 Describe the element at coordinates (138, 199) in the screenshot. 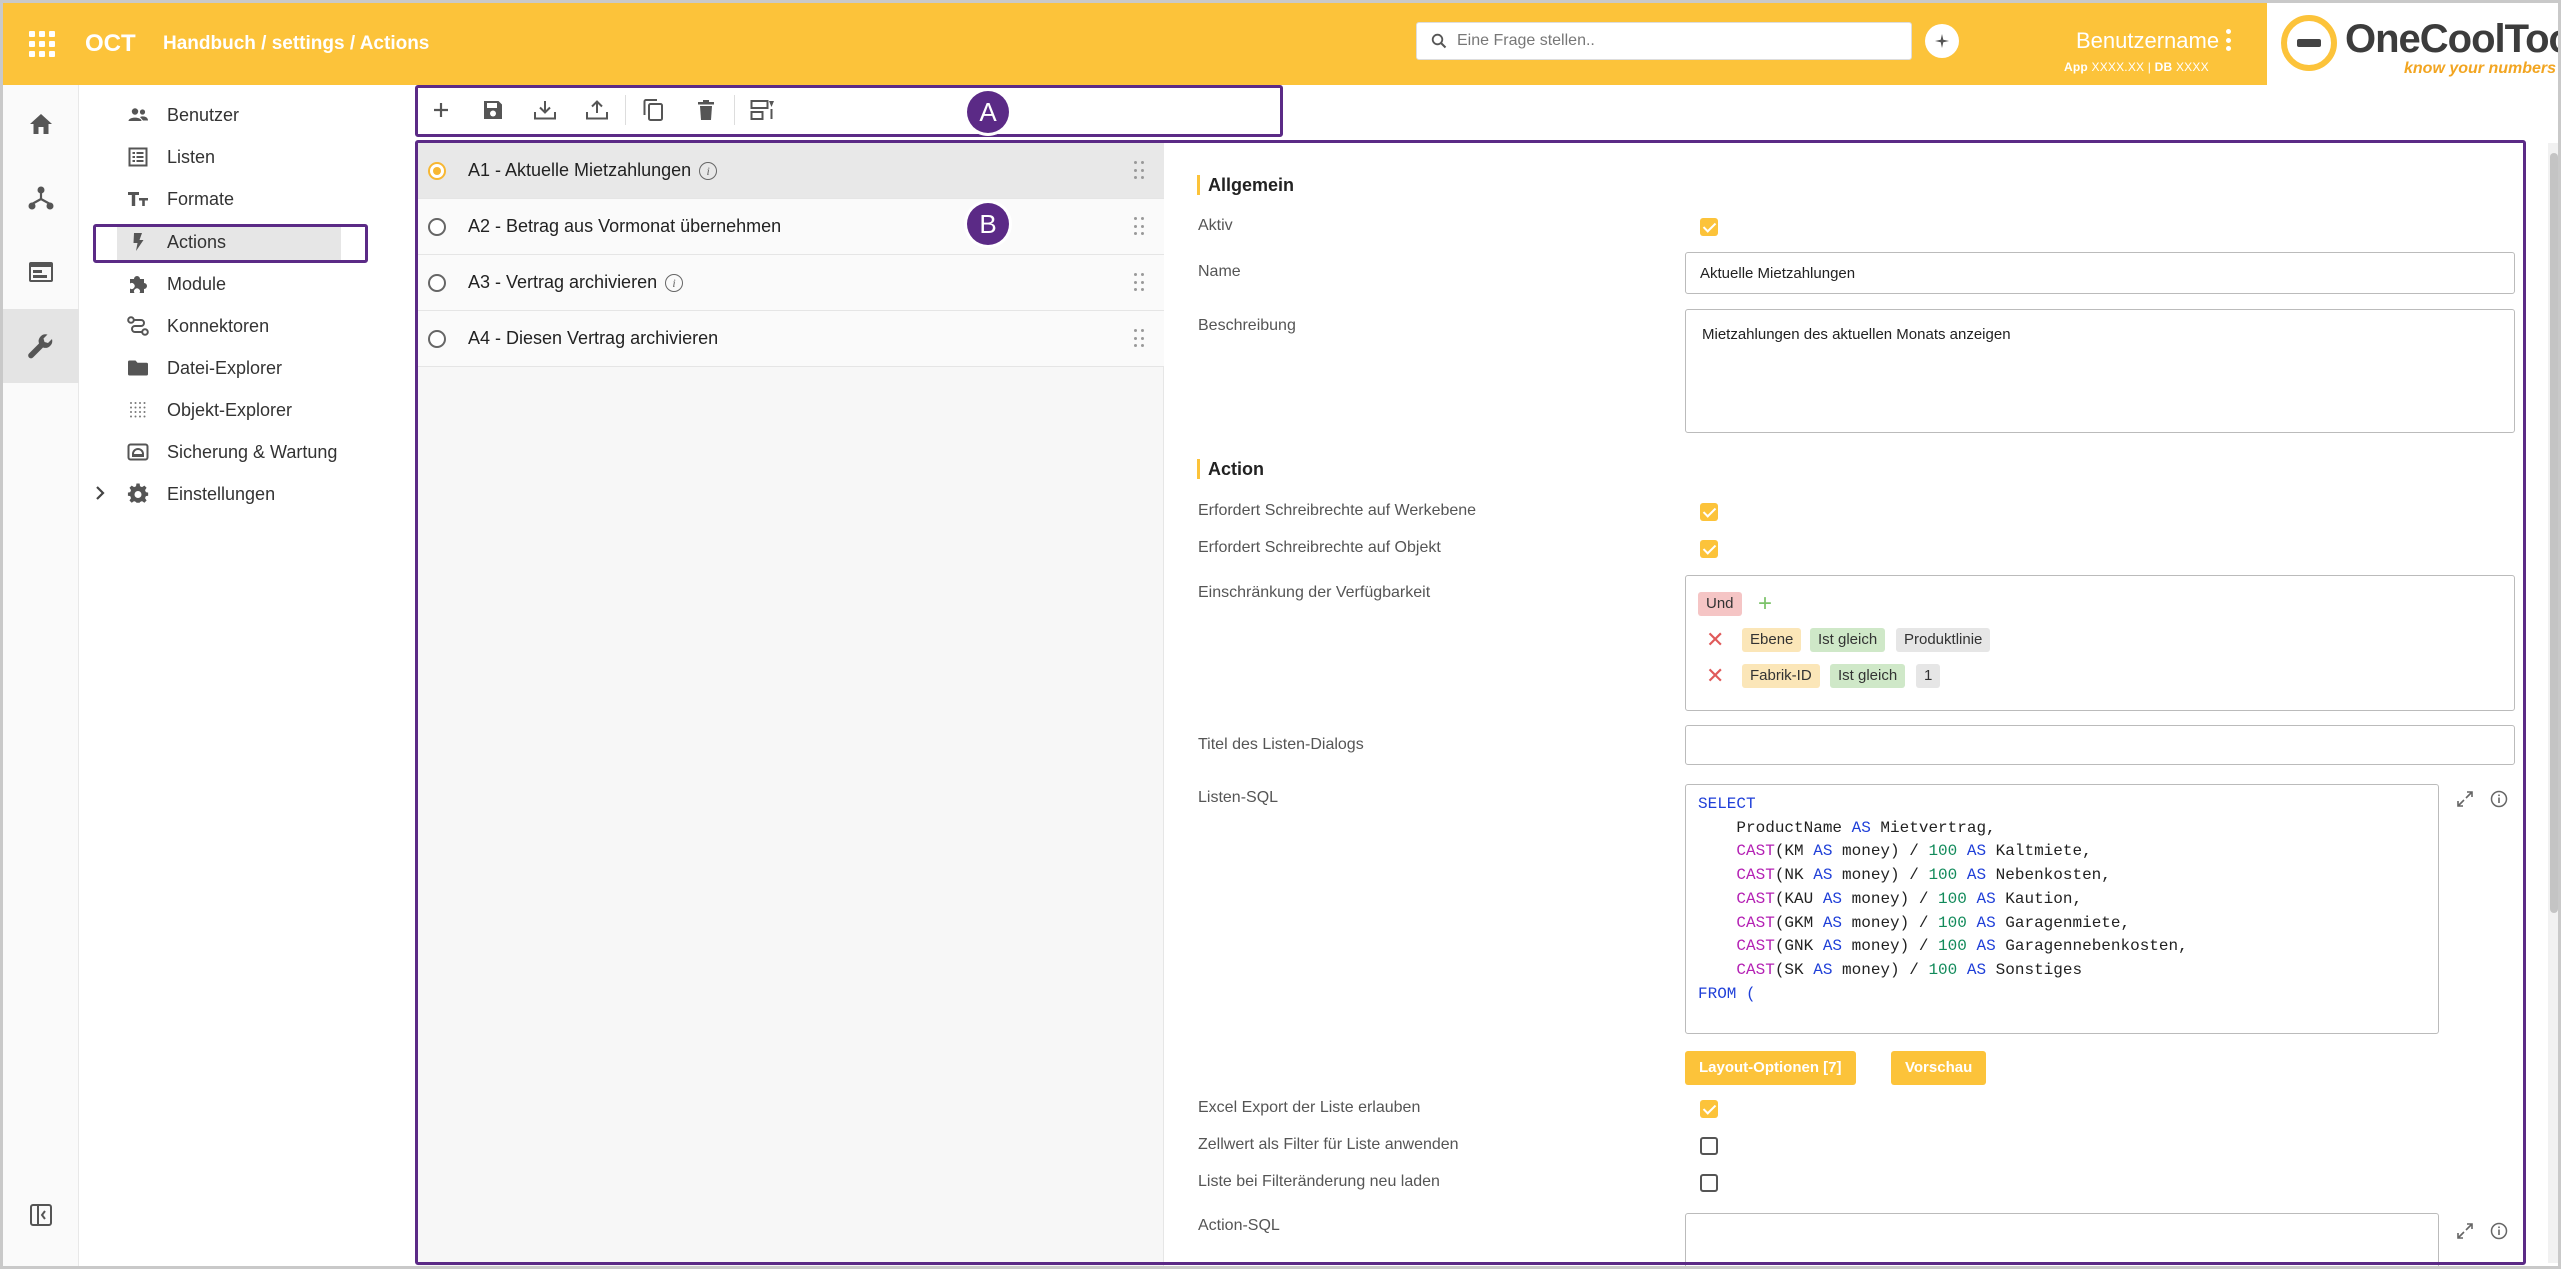

I see `text-format-icon` at that location.